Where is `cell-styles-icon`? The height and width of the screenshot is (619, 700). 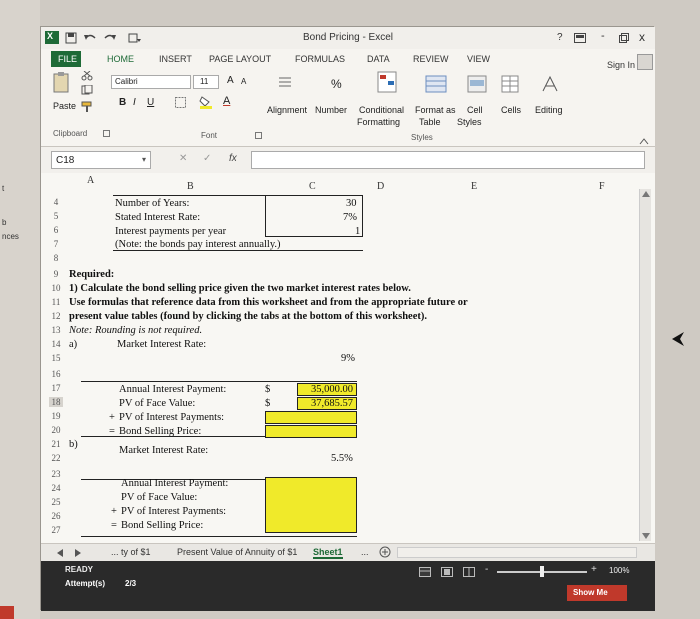 cell-styles-icon is located at coordinates (477, 84).